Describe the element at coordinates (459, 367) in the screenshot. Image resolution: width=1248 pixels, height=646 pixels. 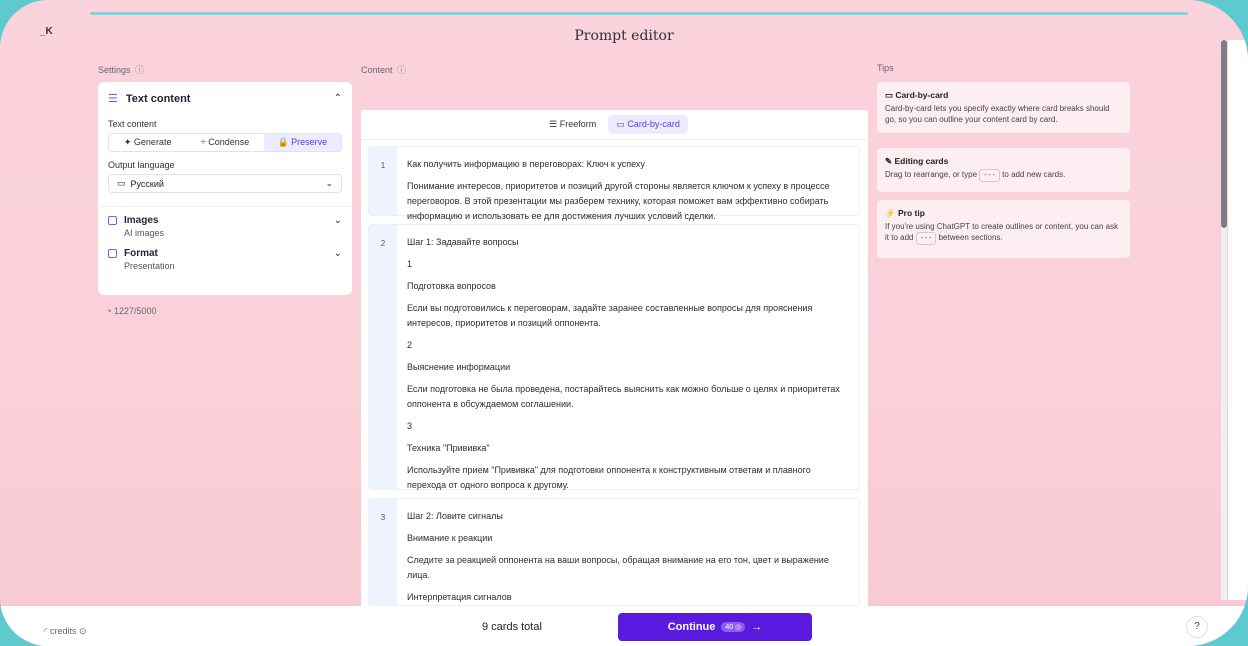
I see `card-text: Выяснение информации` at that location.